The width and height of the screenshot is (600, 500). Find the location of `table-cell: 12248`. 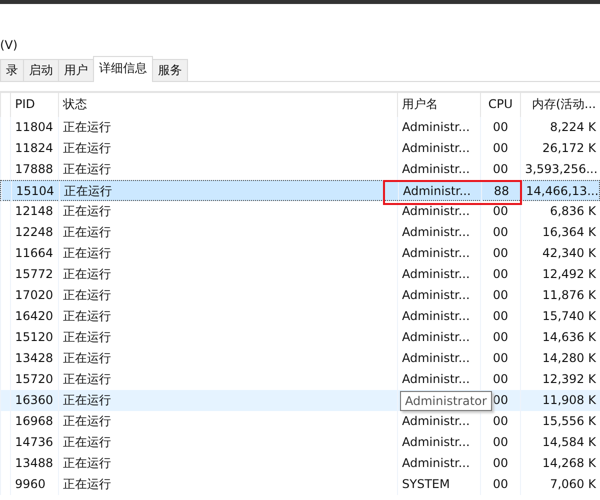

table-cell: 12248 is located at coordinates (34, 232).